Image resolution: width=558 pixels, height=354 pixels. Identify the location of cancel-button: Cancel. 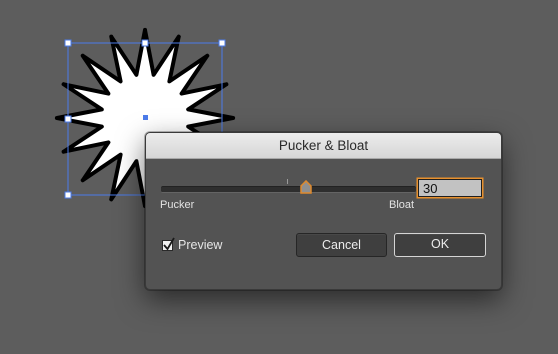
(341, 245).